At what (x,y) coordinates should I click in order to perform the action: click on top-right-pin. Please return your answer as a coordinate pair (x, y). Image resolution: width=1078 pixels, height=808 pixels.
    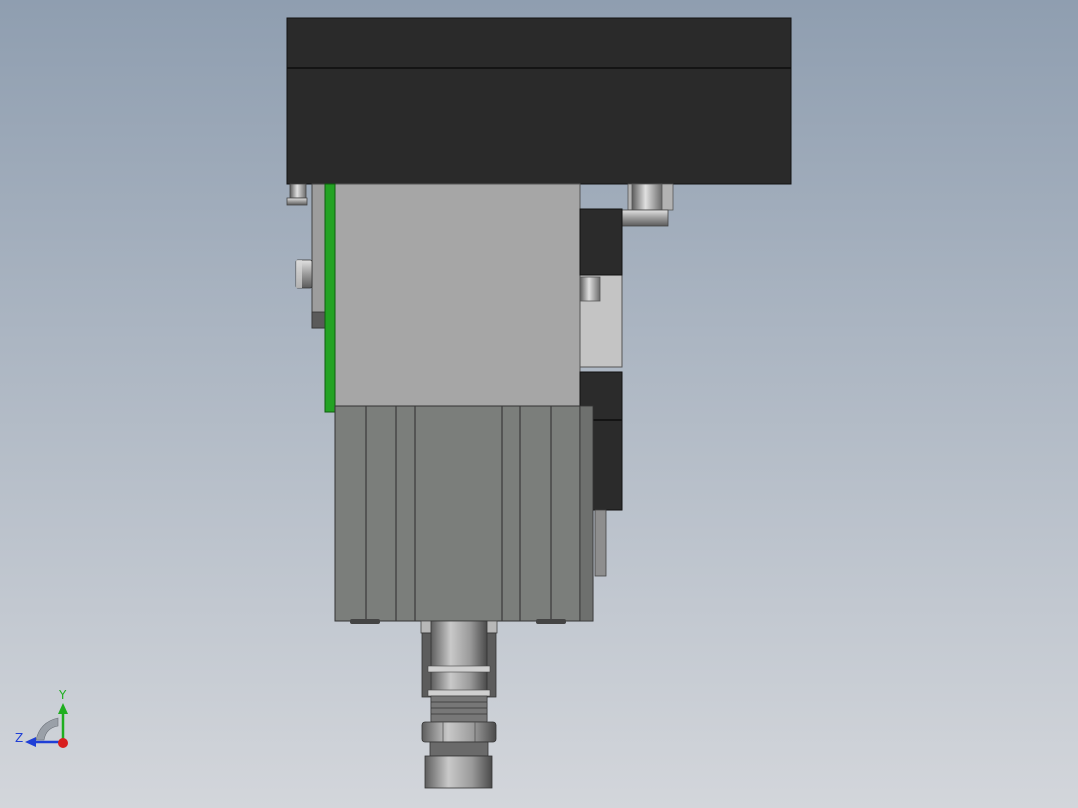
    Looking at the image, I should click on (647, 205).